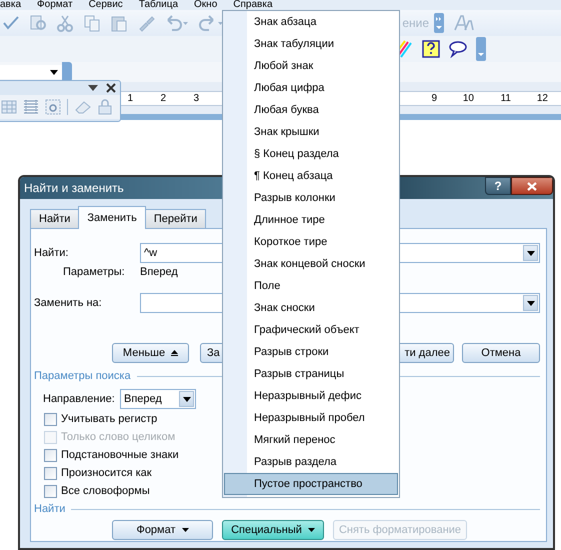  I want to click on options-value: Вперед, so click(159, 272).